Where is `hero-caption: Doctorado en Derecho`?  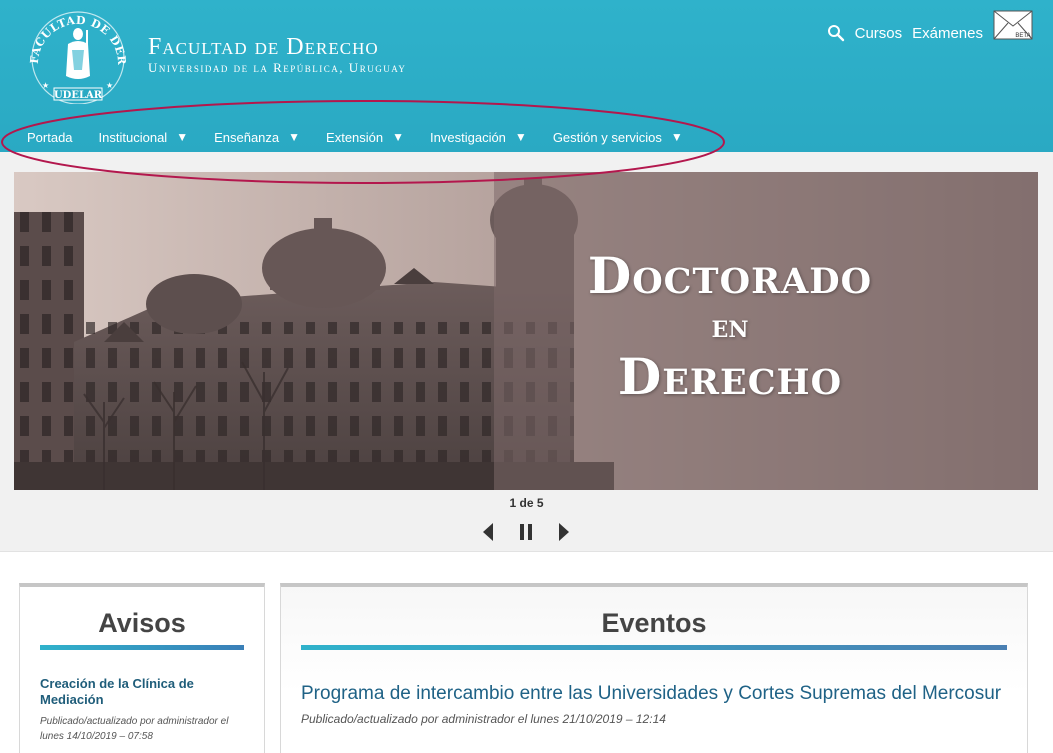 hero-caption: Doctorado en Derecho is located at coordinates (730, 327).